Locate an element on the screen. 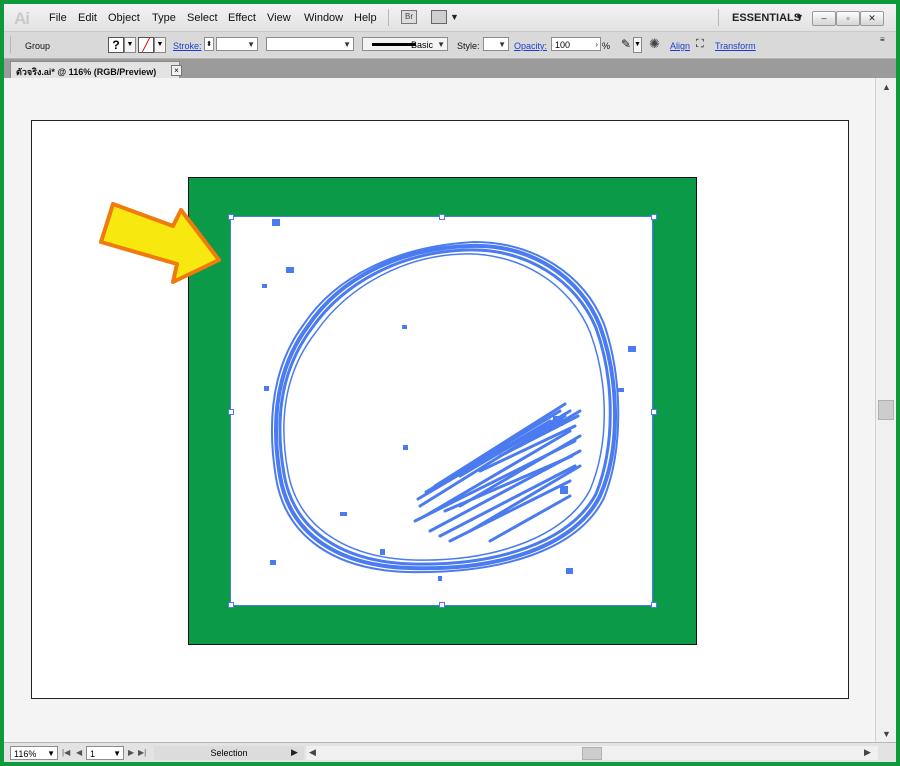 This screenshot has width=900, height=766. menu-window: Window is located at coordinates (323, 18).